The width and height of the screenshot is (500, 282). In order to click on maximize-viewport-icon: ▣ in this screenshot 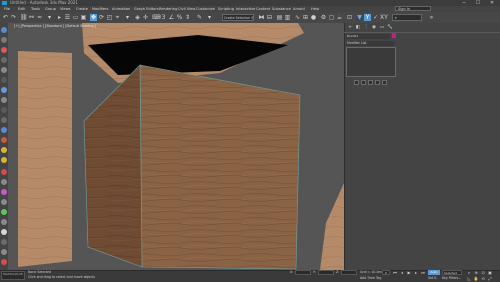, I will do `click(490, 272)`.